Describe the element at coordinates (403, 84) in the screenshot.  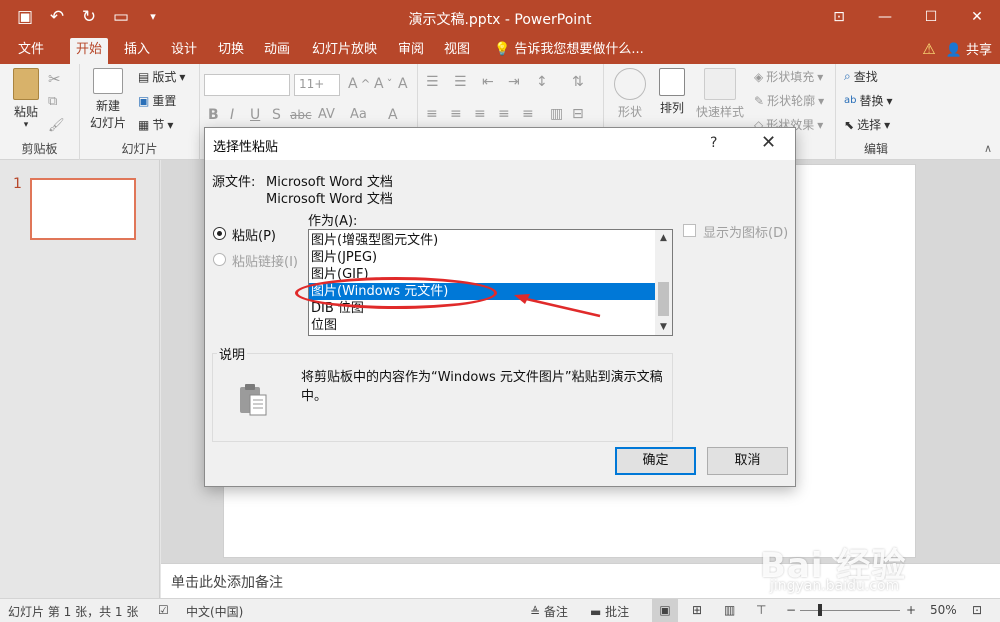
I see `clear-format-icon: A` at that location.